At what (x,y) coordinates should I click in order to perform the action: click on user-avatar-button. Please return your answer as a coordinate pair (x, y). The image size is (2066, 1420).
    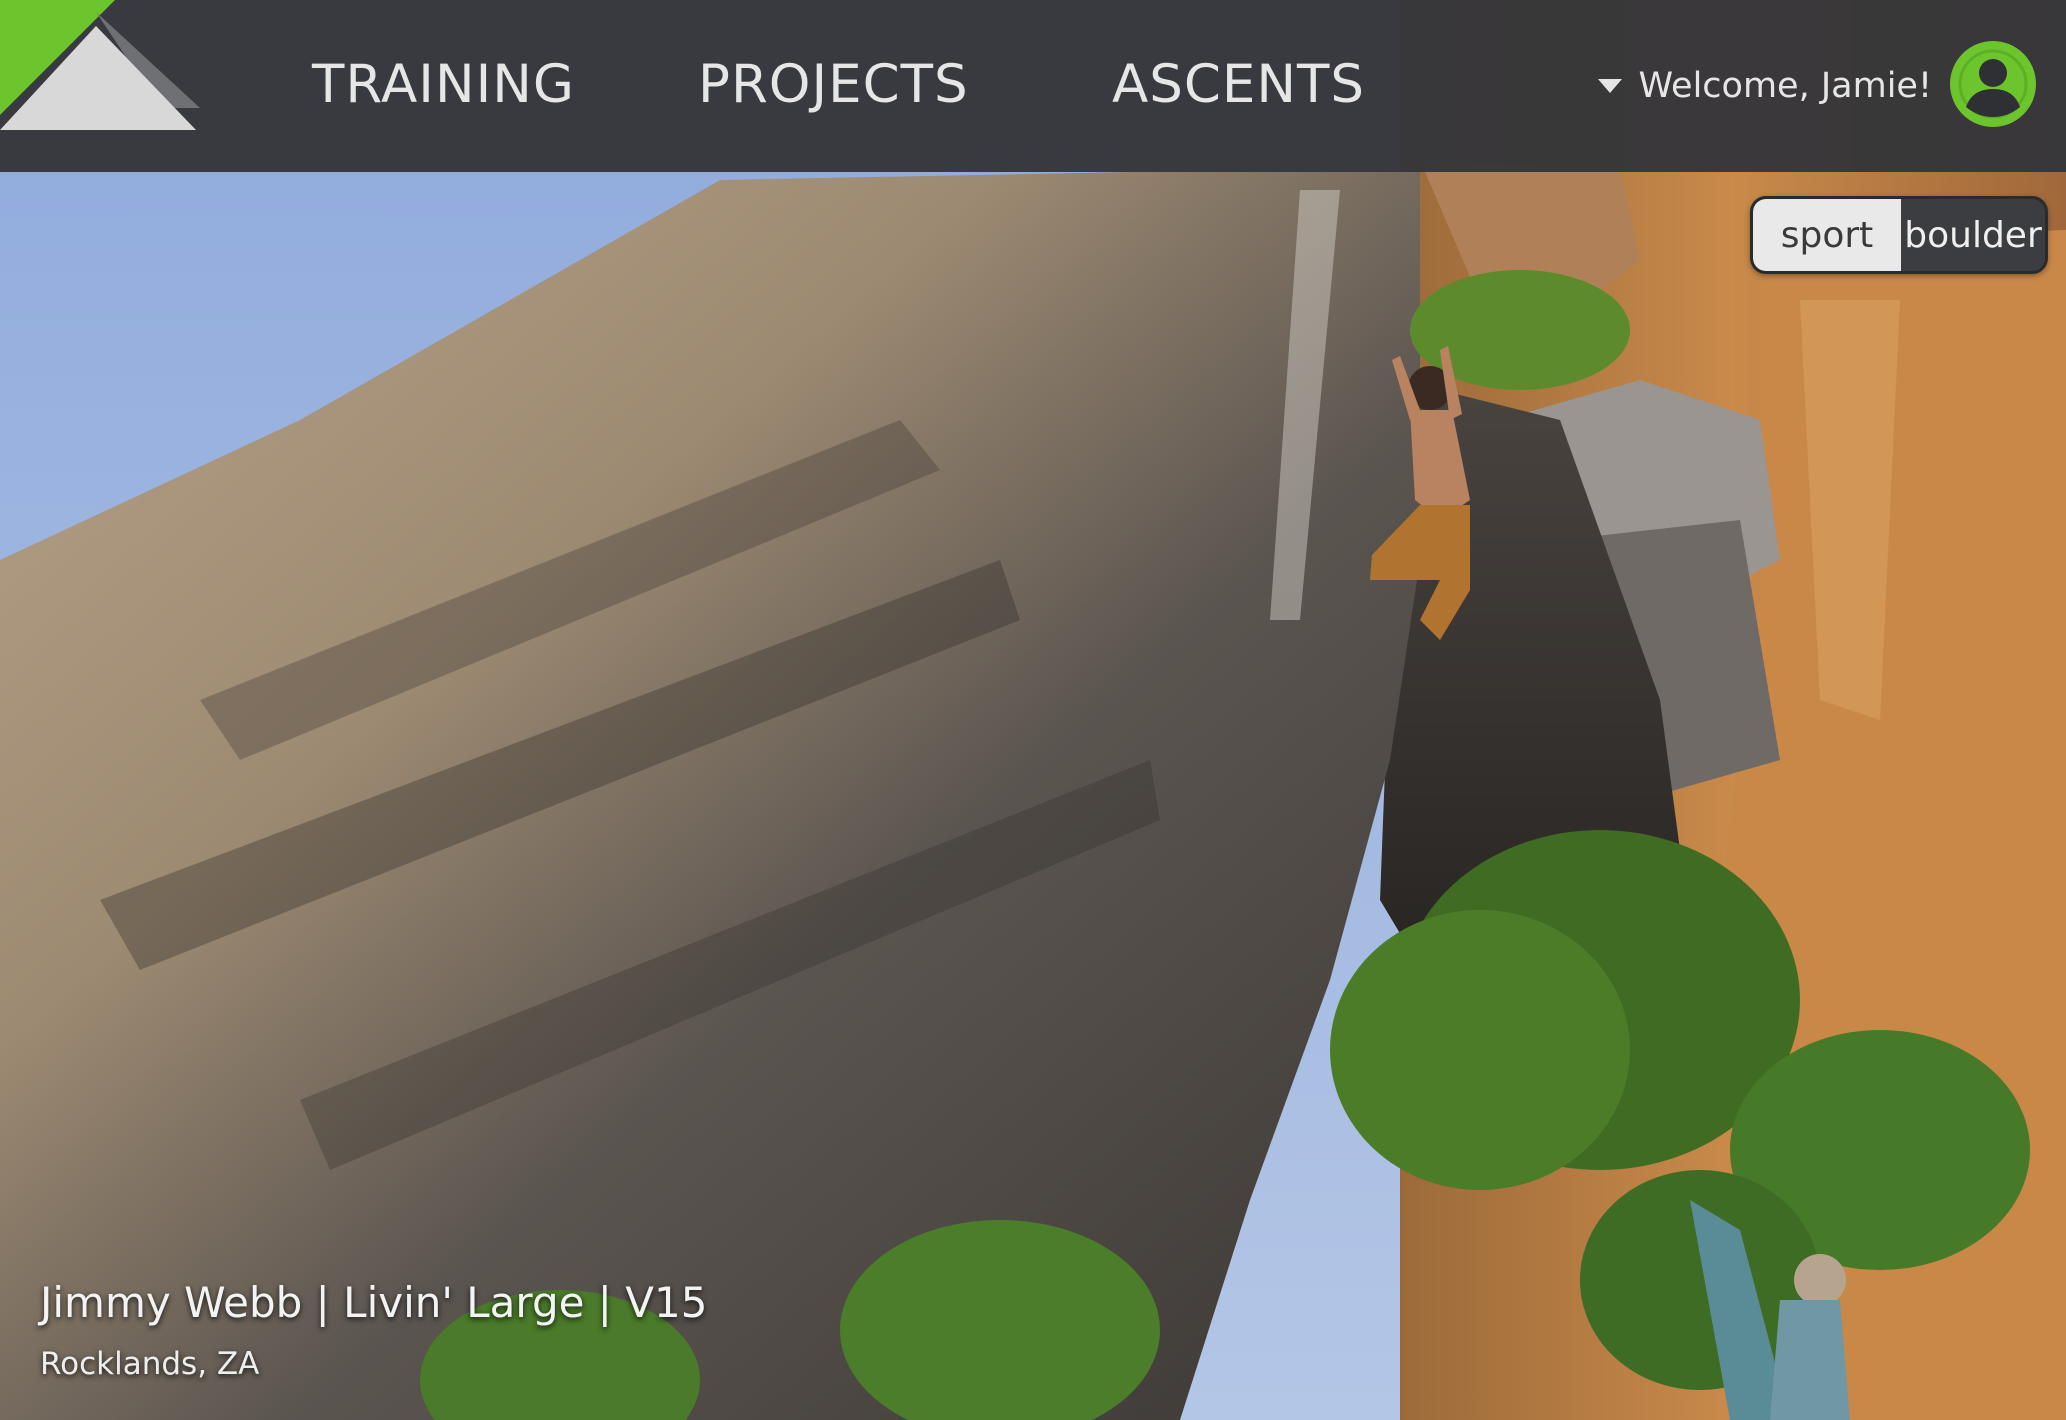
    Looking at the image, I should click on (1993, 84).